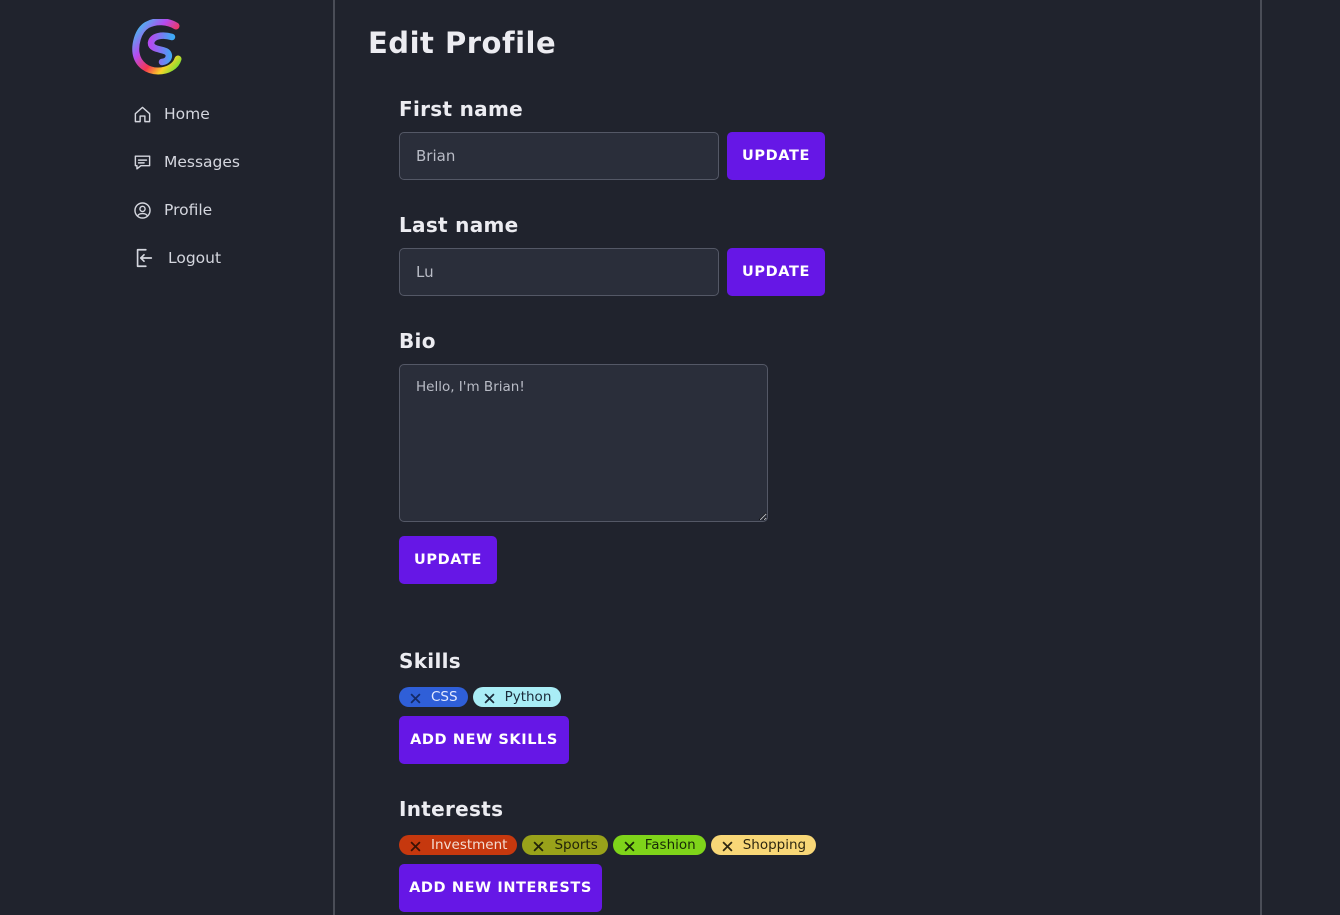  I want to click on update-last-name-button: UPDATE, so click(776, 272).